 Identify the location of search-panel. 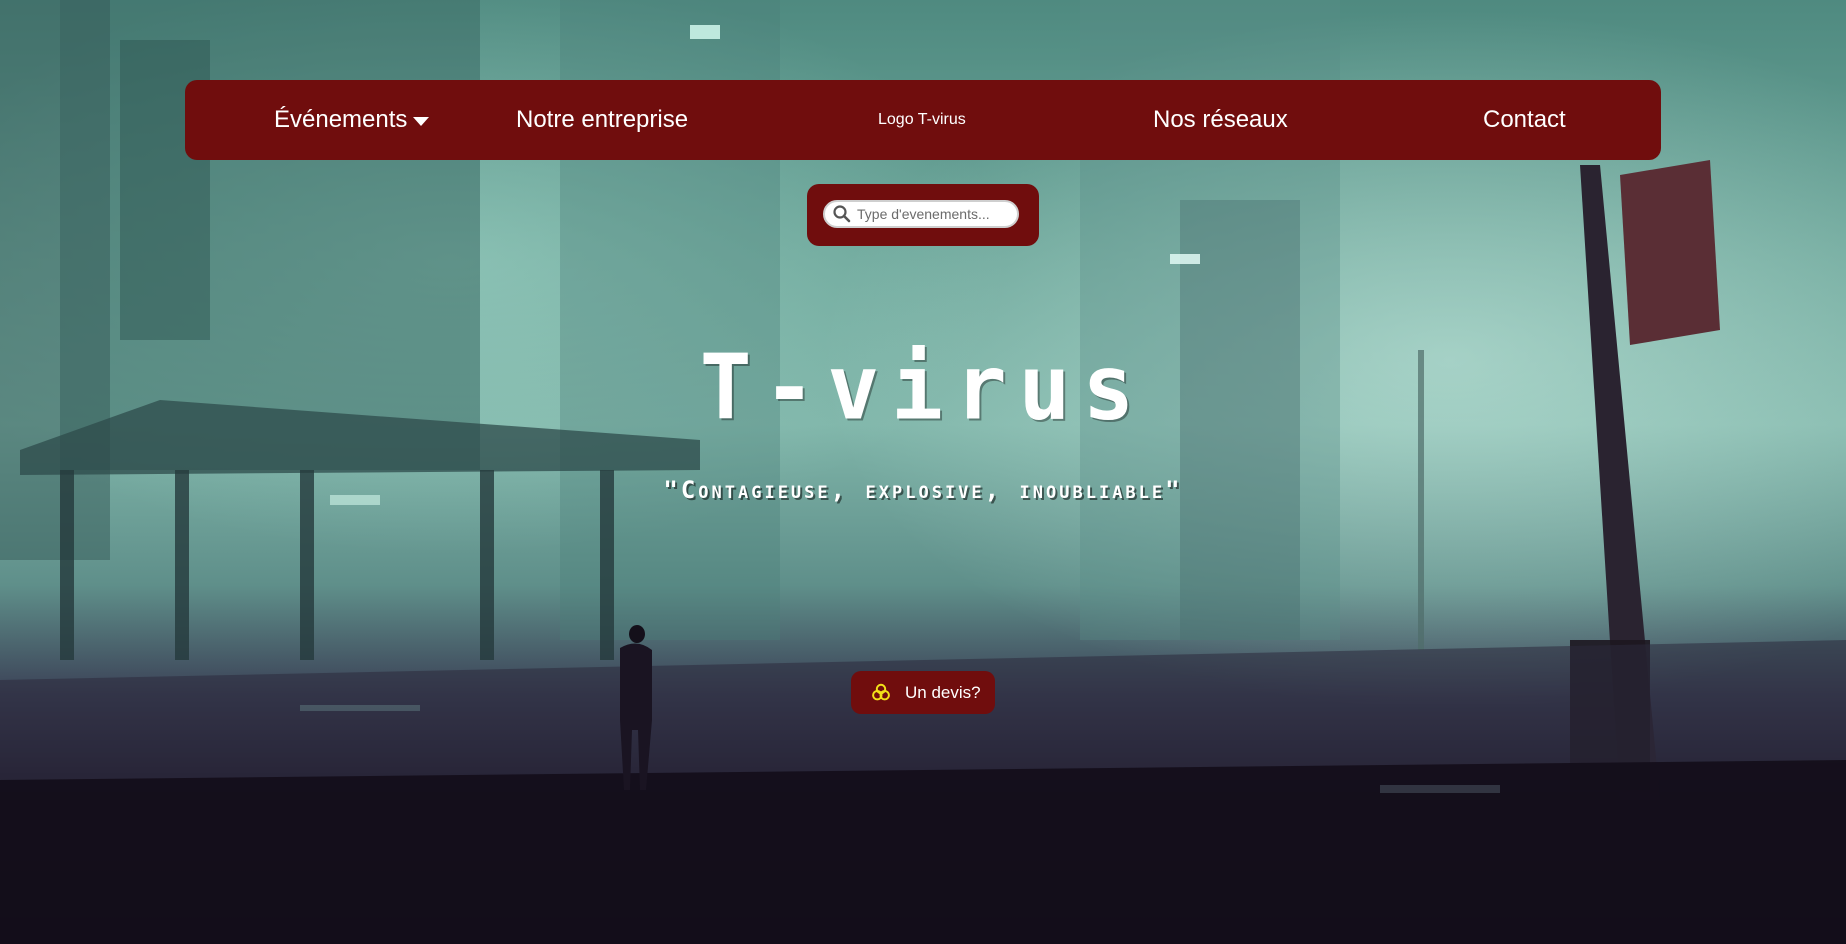
(923, 215).